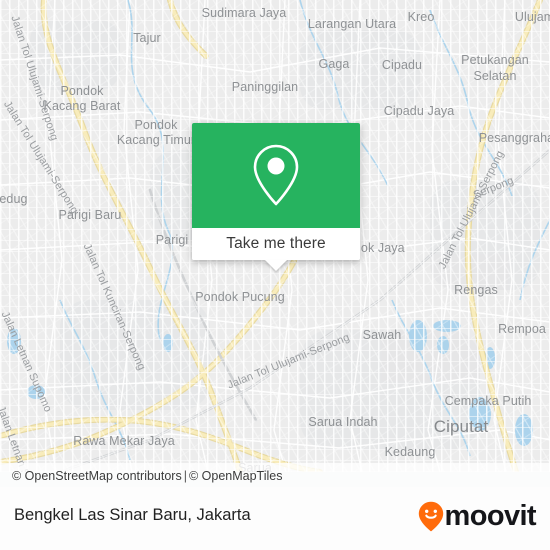  I want to click on map-place-label: Kreo, so click(421, 17).